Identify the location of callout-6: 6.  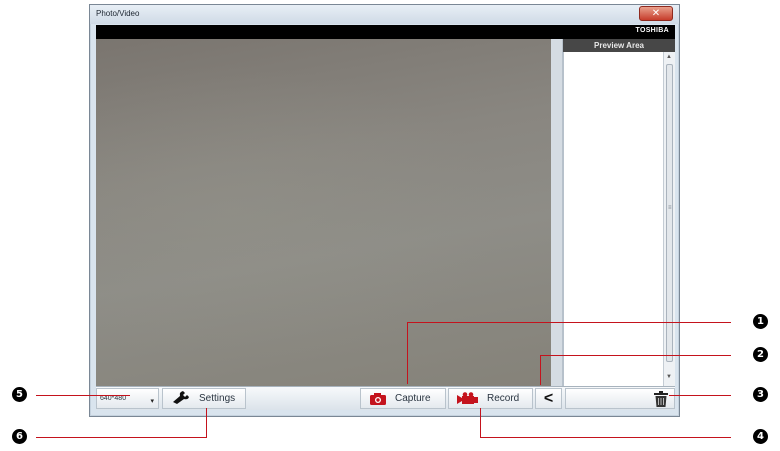
(19, 436).